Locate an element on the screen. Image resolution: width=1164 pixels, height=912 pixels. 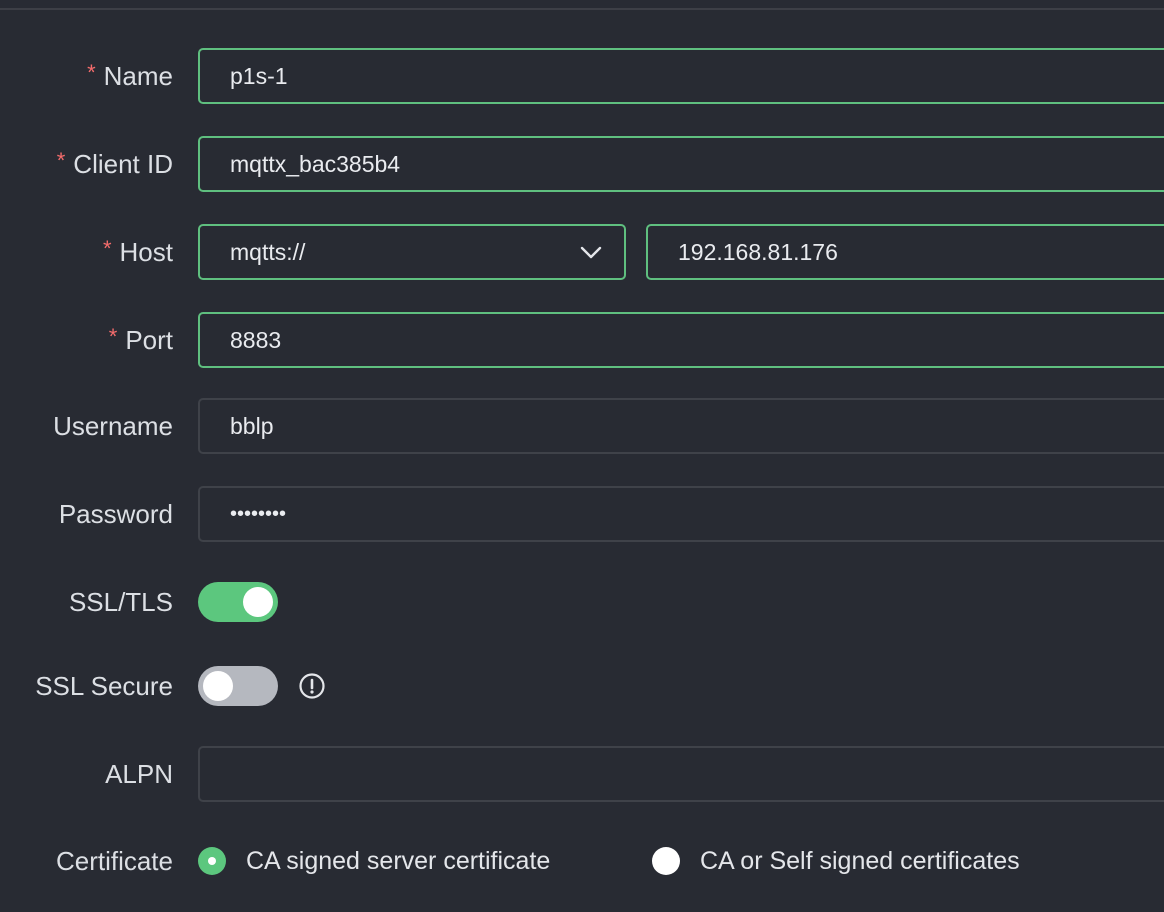
password-input-value: •••••••• is located at coordinates (258, 513).